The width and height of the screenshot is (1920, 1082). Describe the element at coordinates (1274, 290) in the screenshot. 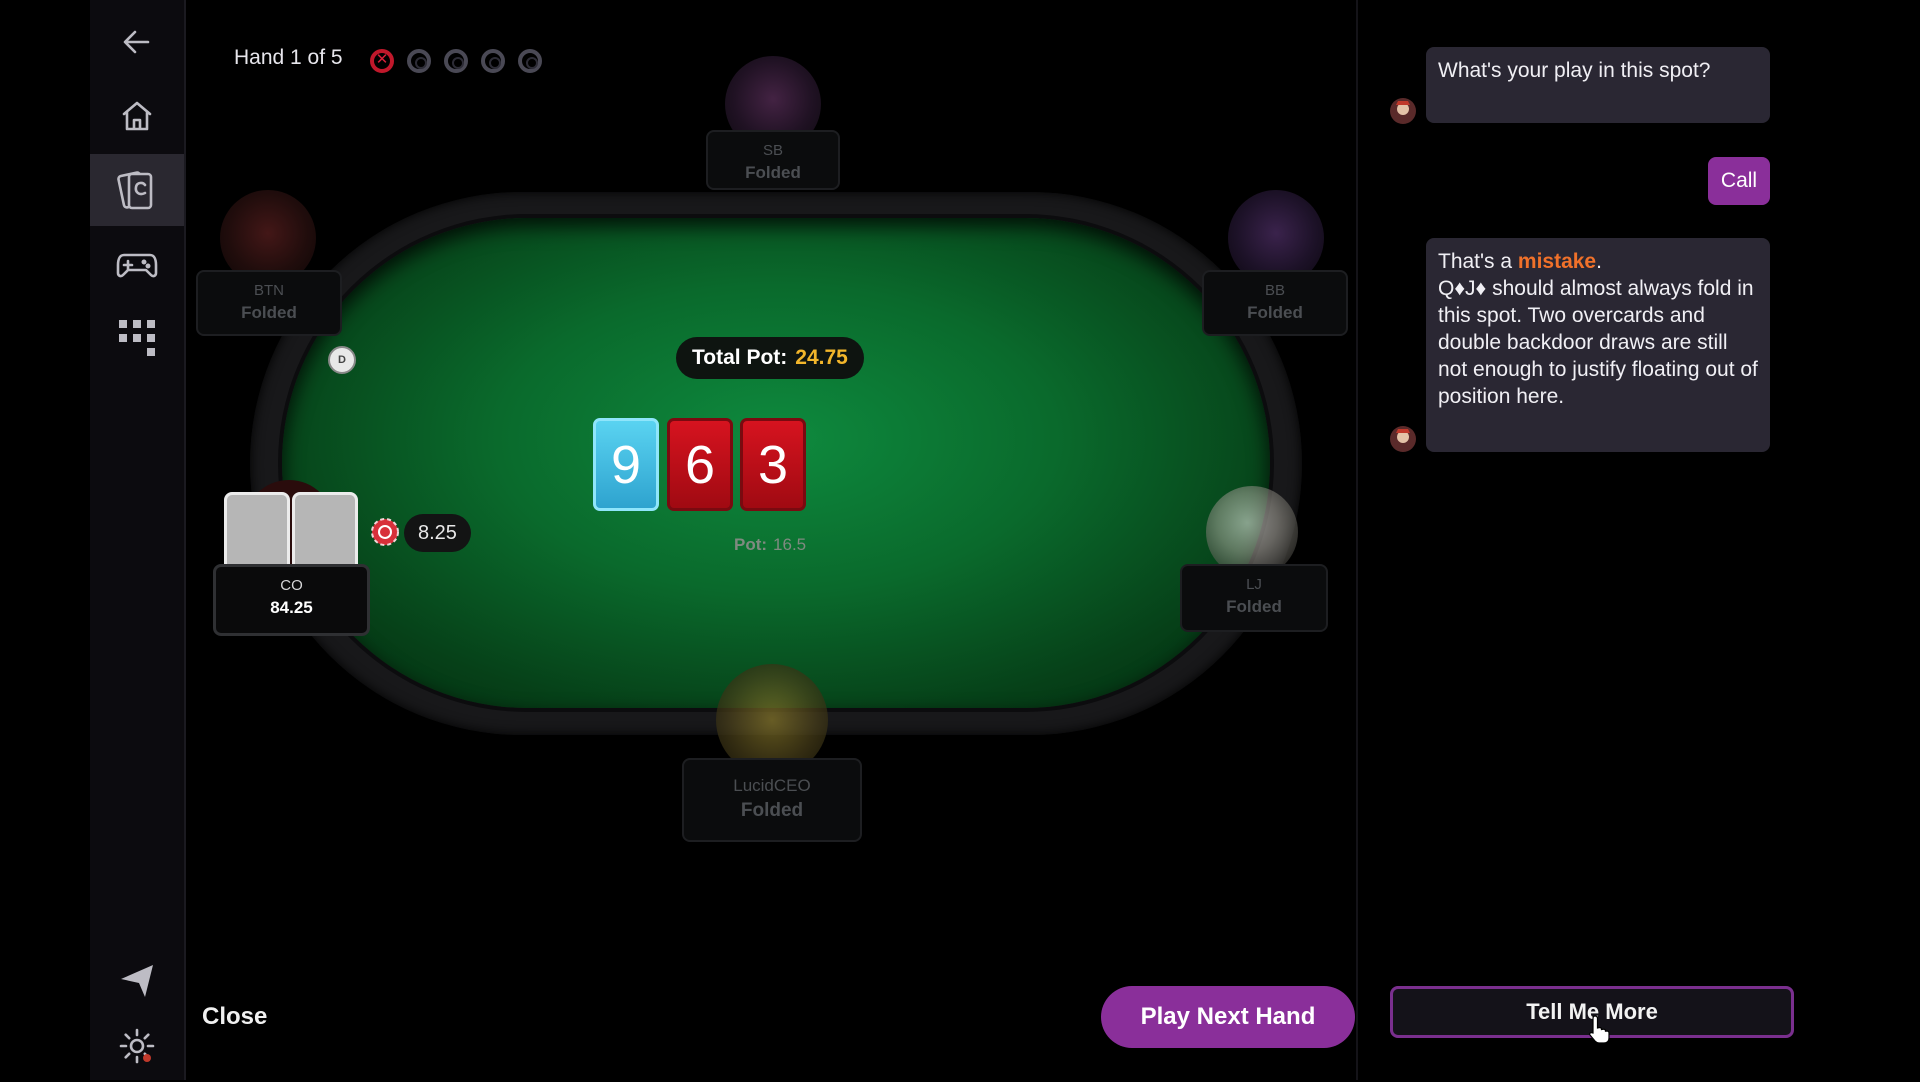

I see `seat-position: BB` at that location.